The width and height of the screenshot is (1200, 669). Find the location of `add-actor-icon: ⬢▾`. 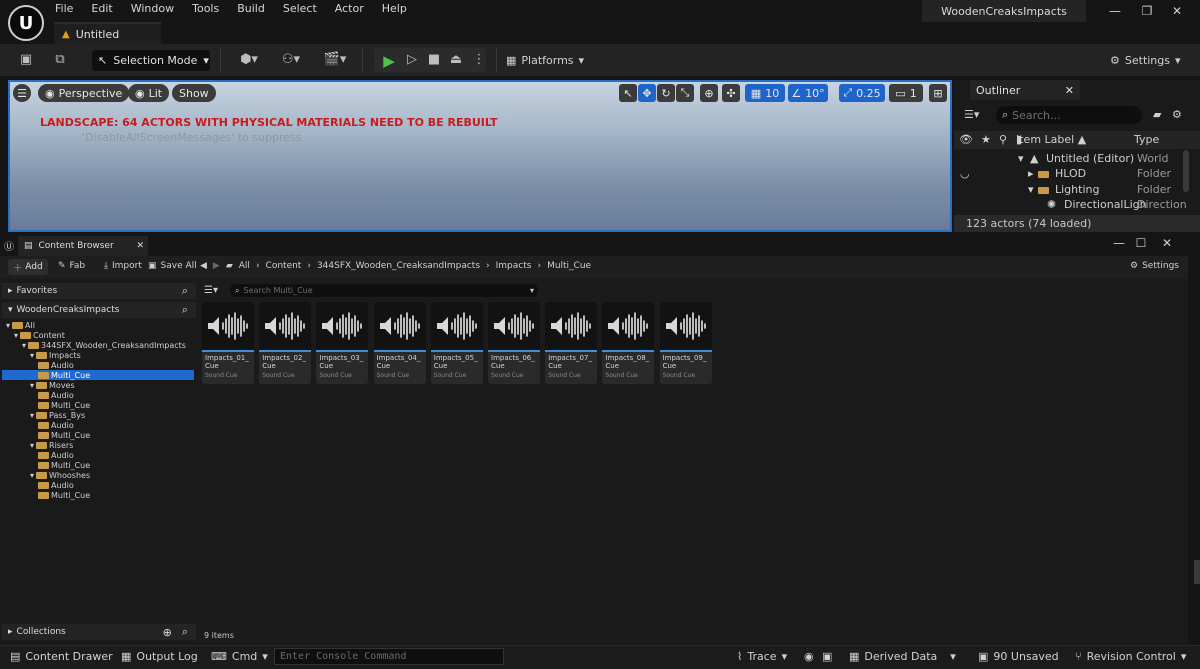

add-actor-icon: ⬢▾ is located at coordinates (249, 60).